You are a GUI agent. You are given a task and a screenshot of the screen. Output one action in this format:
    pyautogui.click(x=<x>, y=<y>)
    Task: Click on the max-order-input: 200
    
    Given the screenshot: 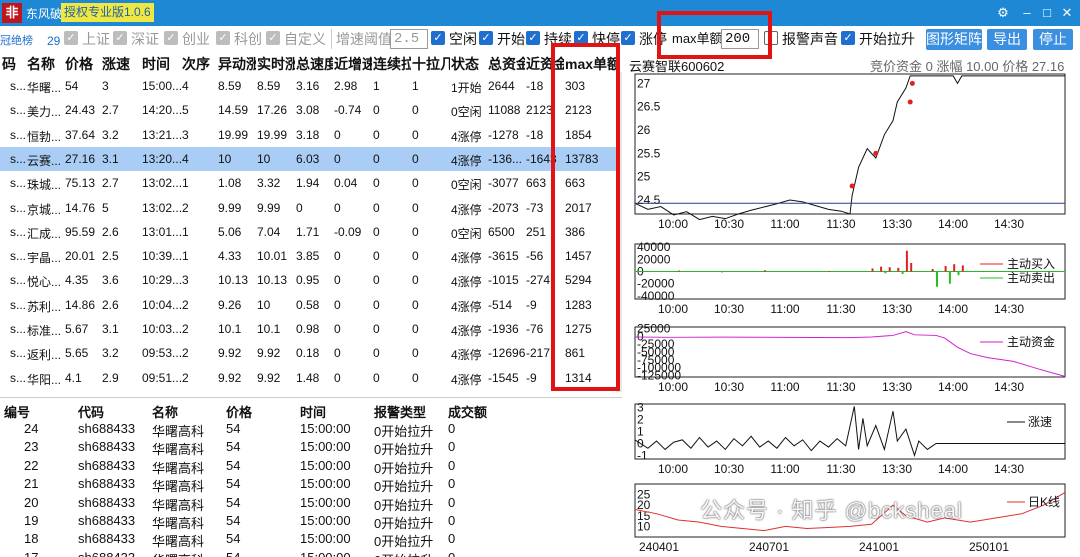 What is the action you would take?
    pyautogui.click(x=740, y=39)
    